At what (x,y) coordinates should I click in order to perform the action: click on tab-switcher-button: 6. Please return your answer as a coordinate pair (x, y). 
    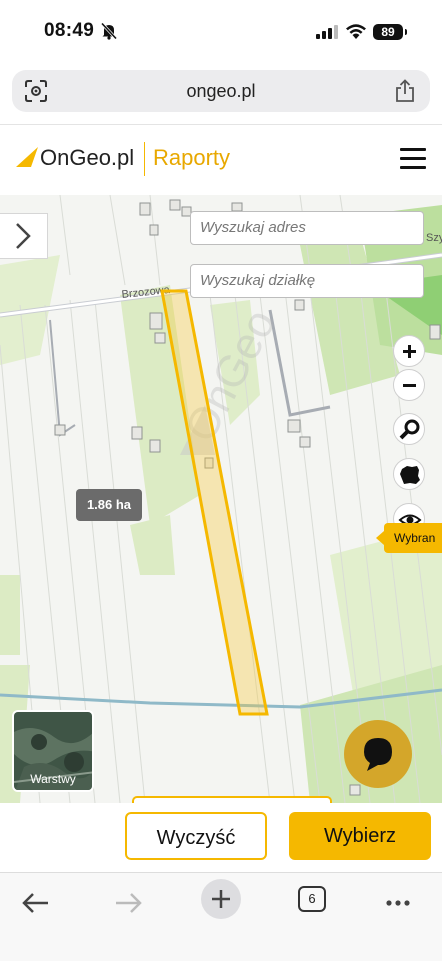
    Looking at the image, I should click on (312, 899).